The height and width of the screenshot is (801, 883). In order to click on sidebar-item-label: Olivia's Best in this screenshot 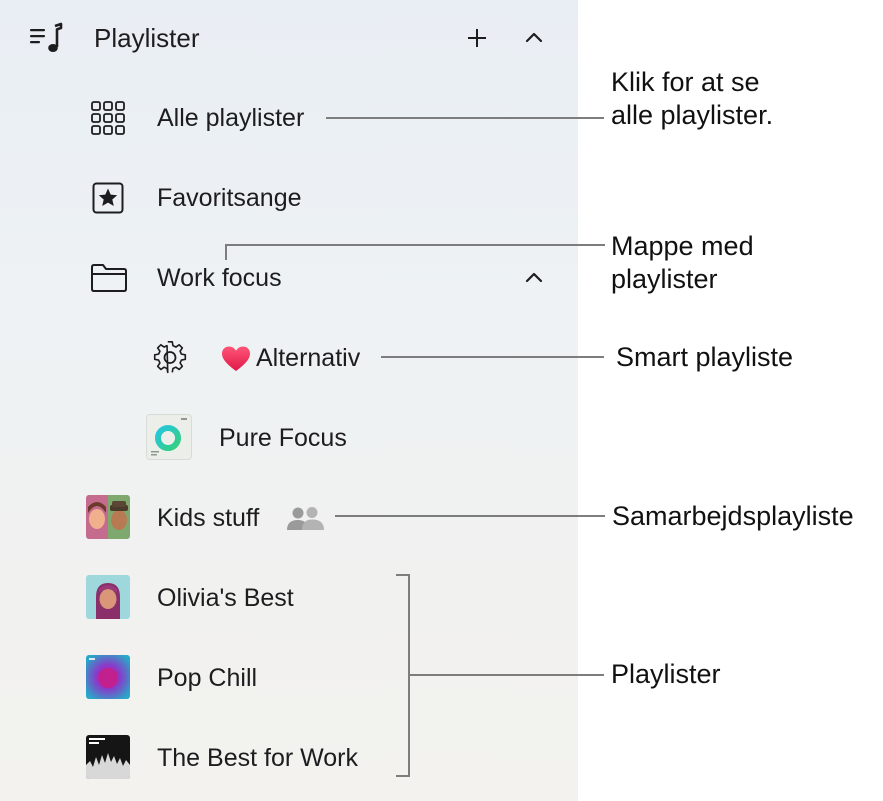, I will do `click(225, 598)`.